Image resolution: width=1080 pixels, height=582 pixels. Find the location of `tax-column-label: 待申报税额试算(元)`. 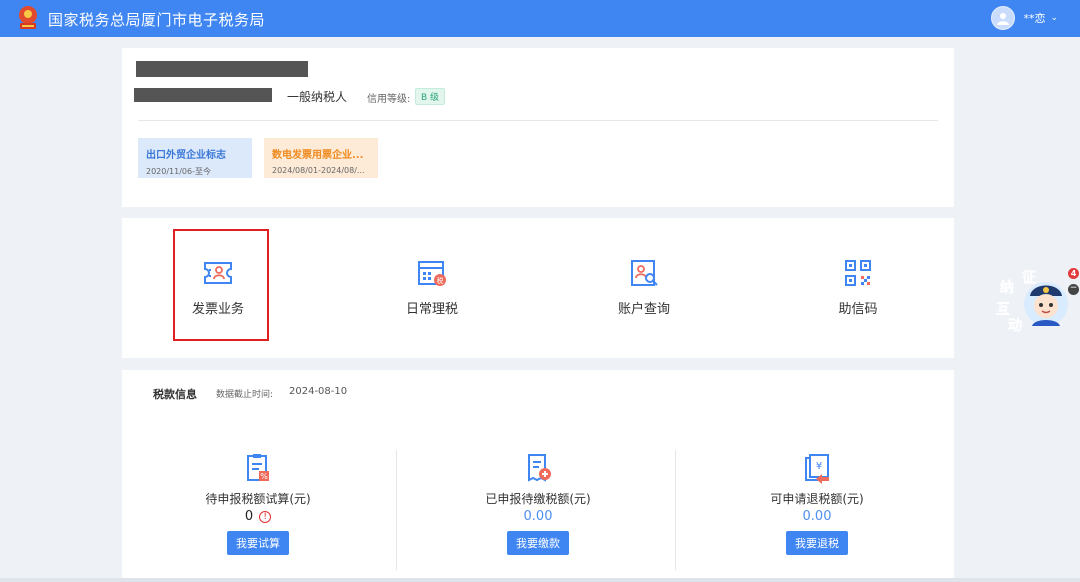

tax-column-label: 待申报税额试算(元) is located at coordinates (258, 499).